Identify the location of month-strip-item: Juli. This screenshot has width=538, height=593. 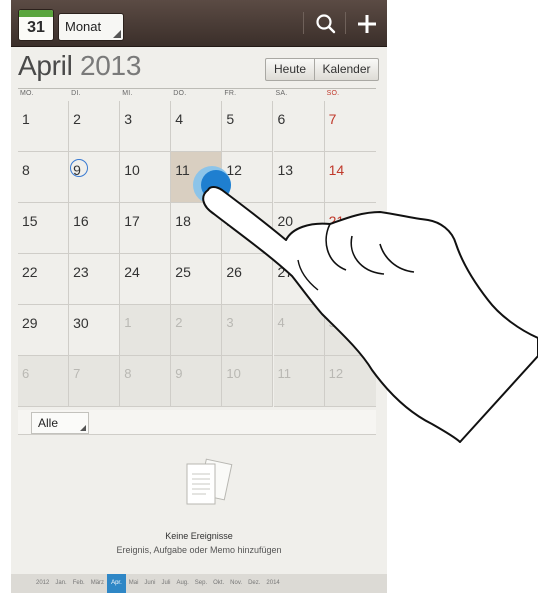
(165, 583).